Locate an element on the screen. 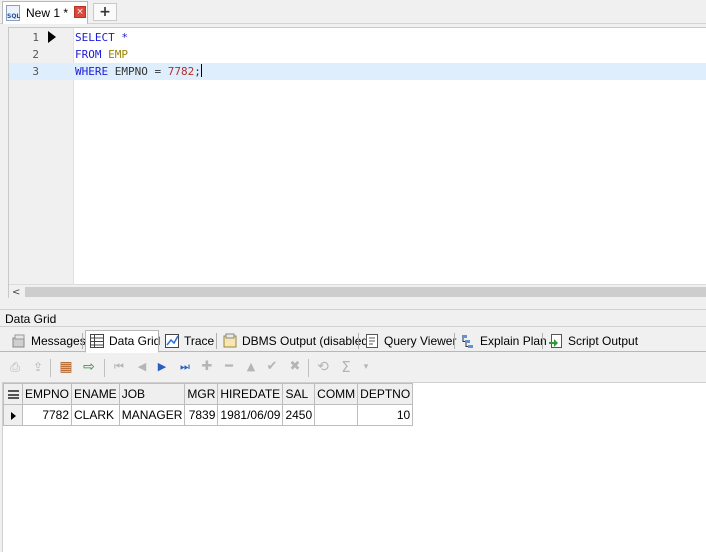  cell-job: MANAGER is located at coordinates (152, 415).